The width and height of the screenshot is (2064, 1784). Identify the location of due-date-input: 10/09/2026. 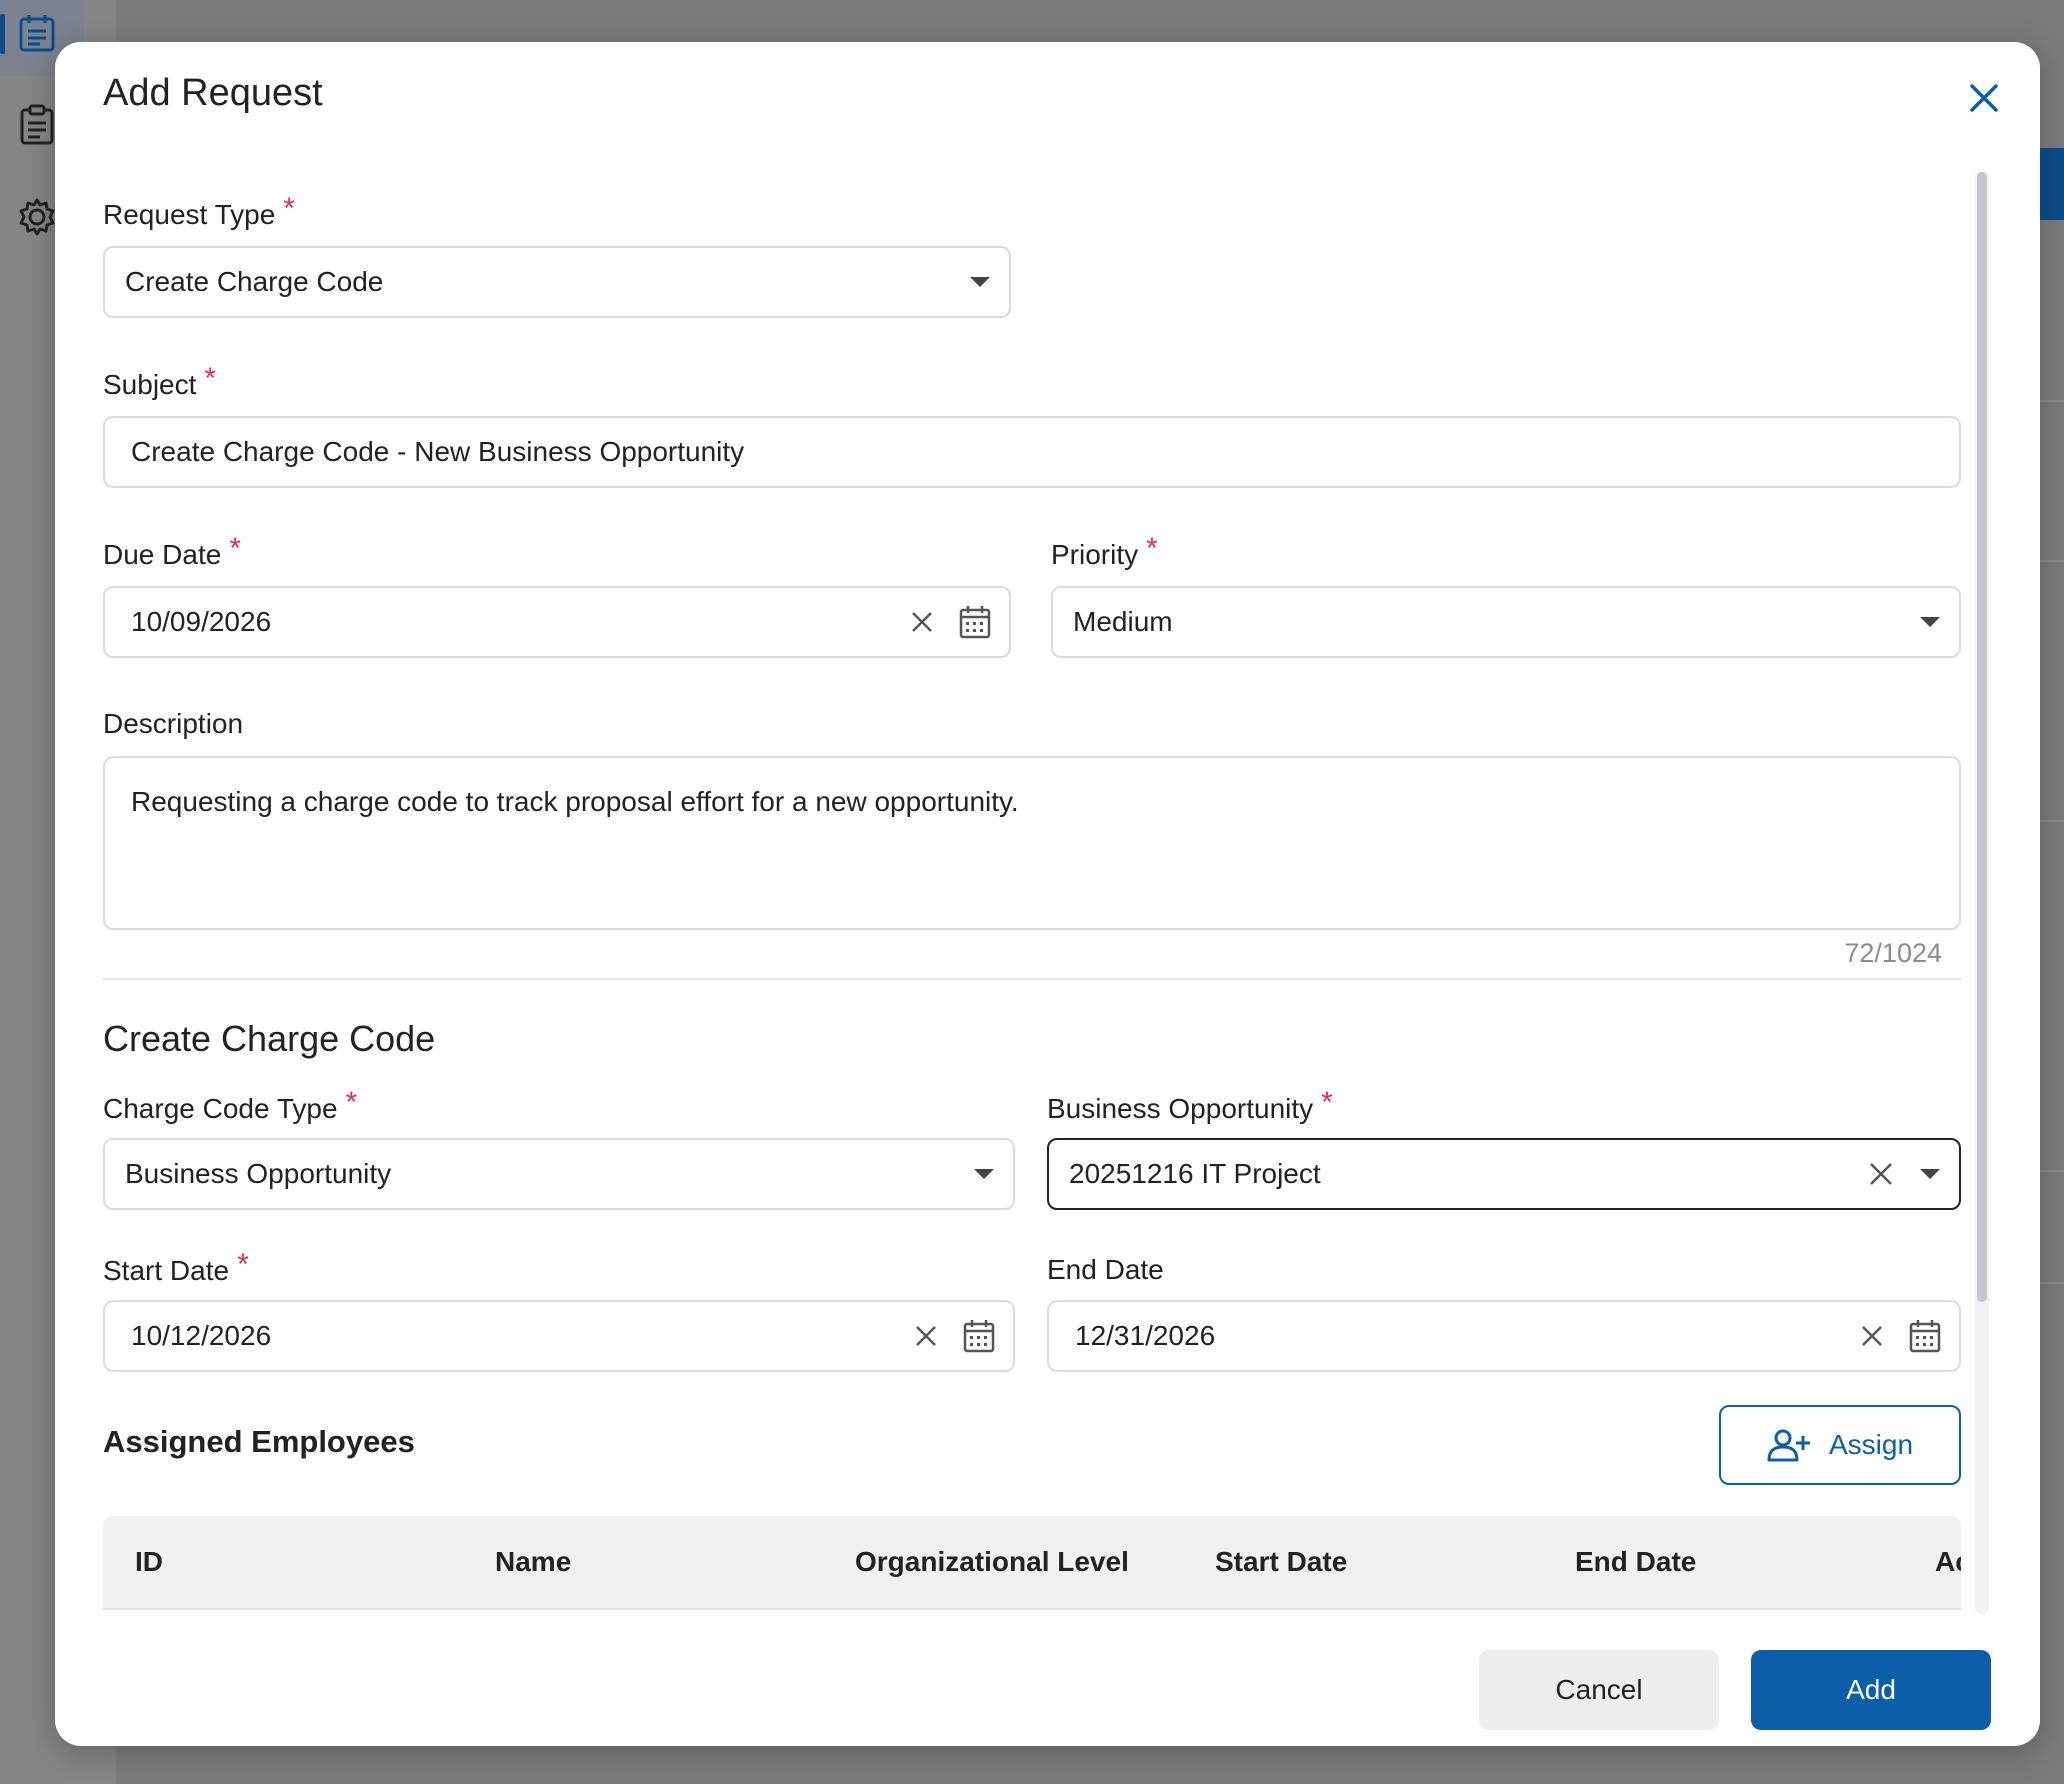
(557, 622).